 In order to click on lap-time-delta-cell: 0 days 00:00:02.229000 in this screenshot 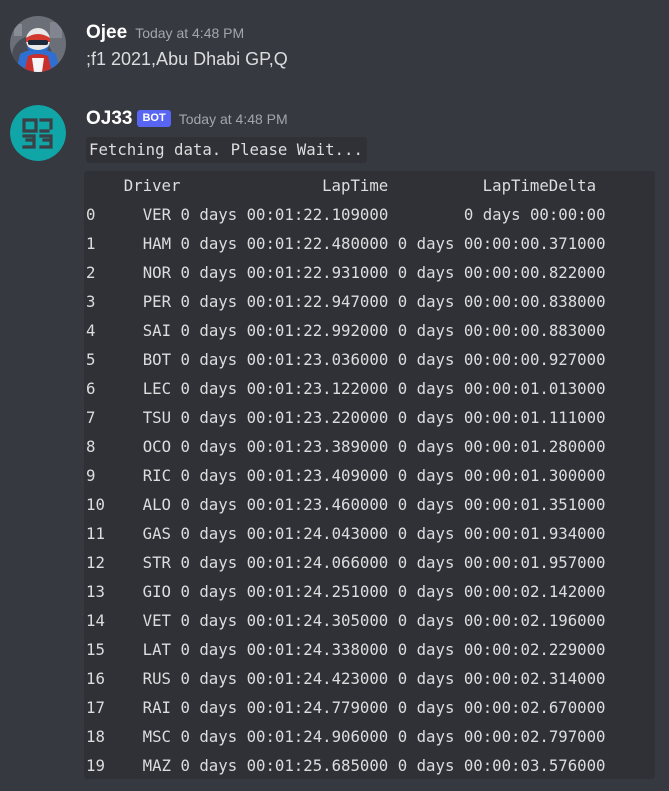, I will do `click(501, 649)`.